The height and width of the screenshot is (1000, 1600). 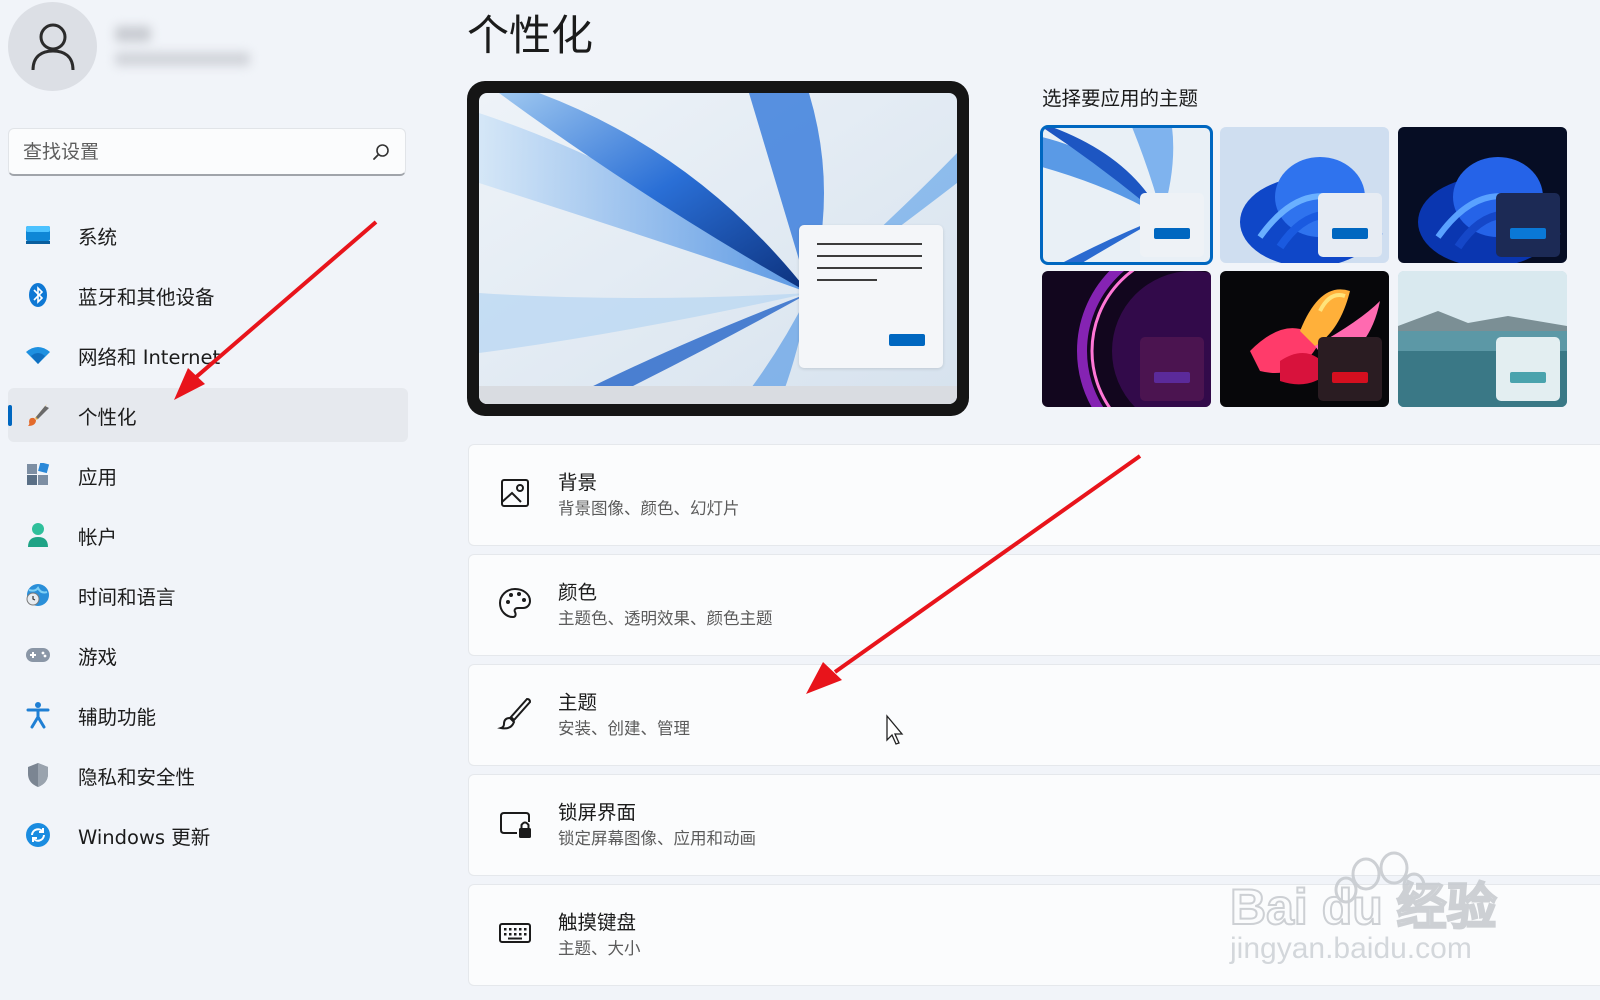 I want to click on card-background: 背景 背景图像、颜色、幻灯片, so click(x=1034, y=495).